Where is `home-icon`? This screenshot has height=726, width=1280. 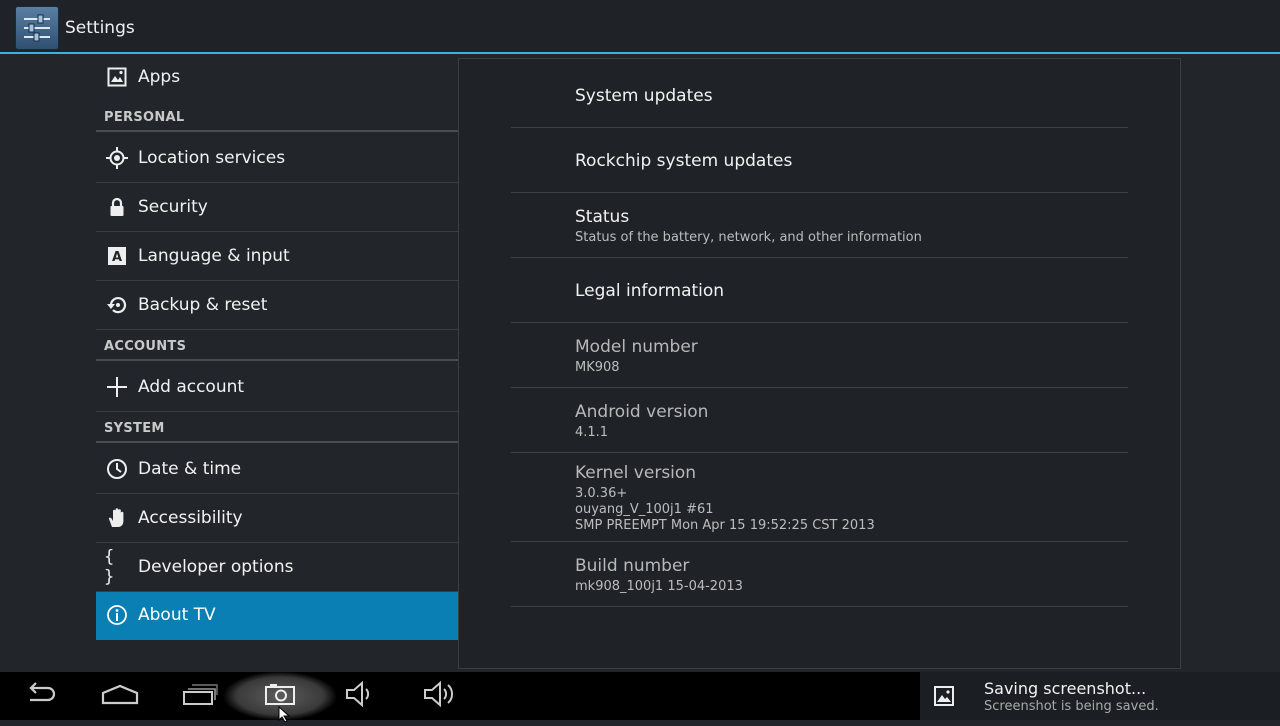 home-icon is located at coordinates (120, 696).